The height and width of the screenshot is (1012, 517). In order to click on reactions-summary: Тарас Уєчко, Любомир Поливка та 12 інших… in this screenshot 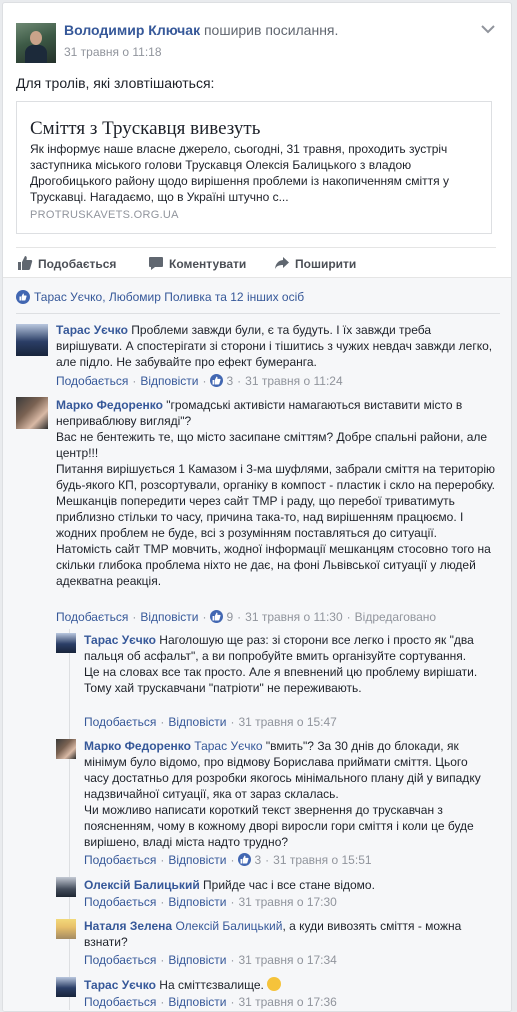, I will do `click(160, 297)`.